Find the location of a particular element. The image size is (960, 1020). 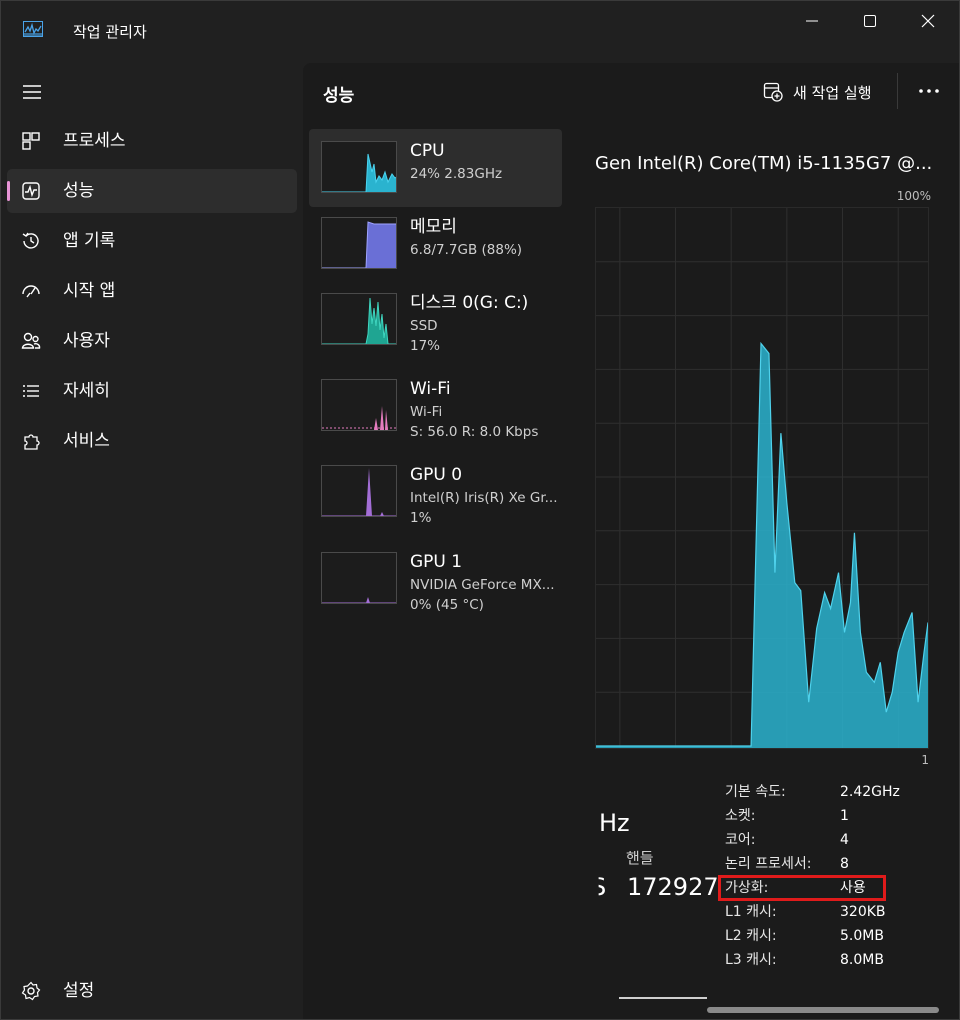

grid-icon is located at coordinates (31, 141).